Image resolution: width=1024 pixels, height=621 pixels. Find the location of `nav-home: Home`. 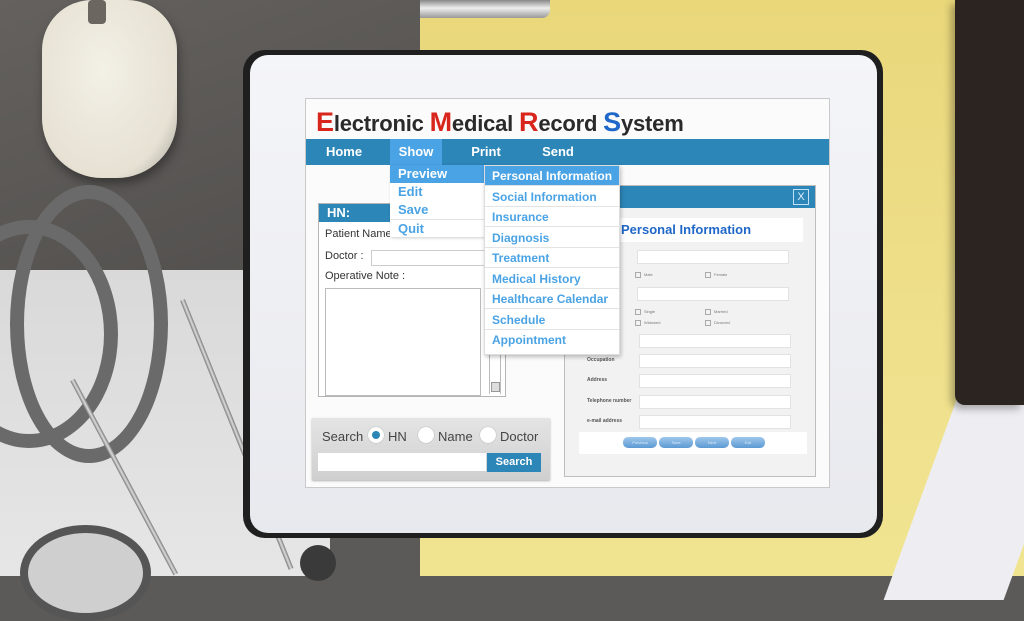

nav-home: Home is located at coordinates (344, 152).